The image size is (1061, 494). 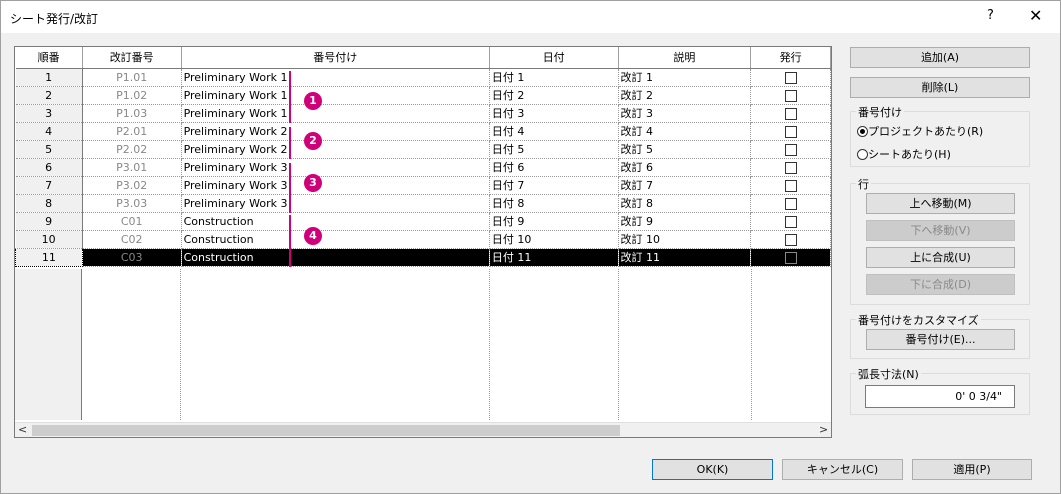 I want to click on row-date: 日付 4, so click(x=554, y=131).